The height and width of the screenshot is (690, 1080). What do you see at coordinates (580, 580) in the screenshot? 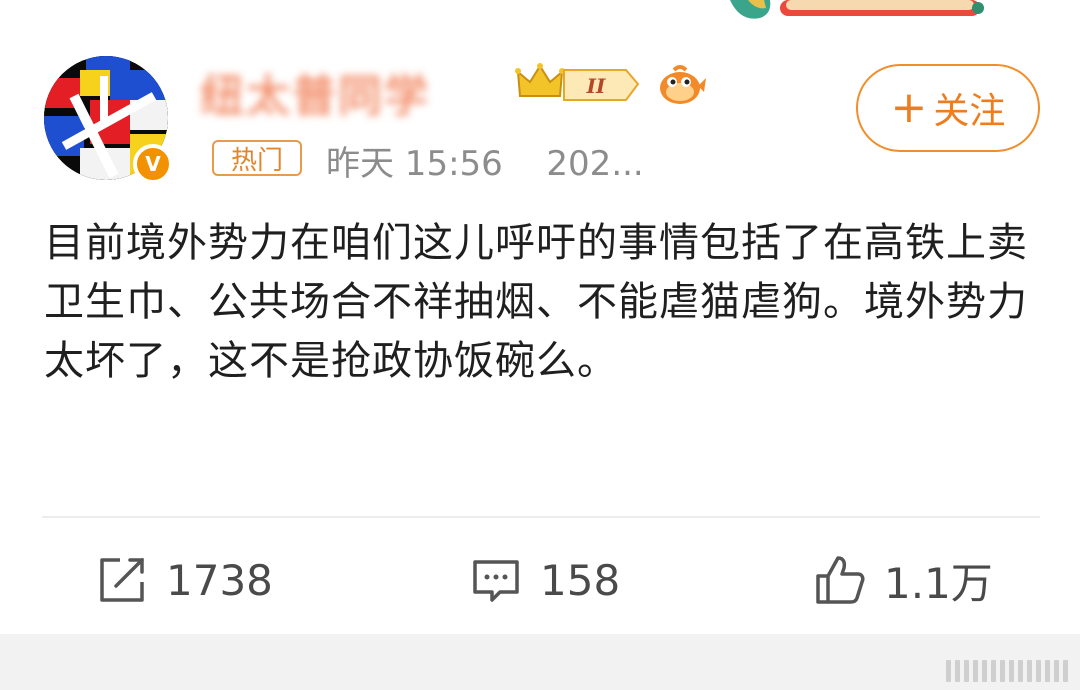
I see `comment-count: 158` at bounding box center [580, 580].